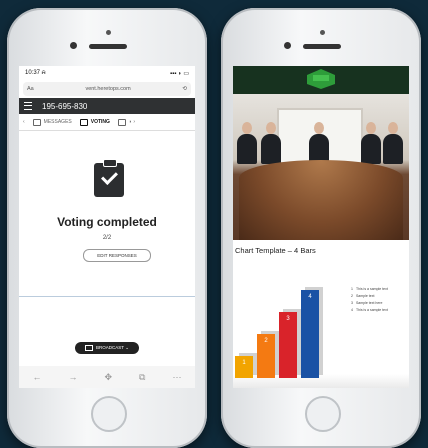  What do you see at coordinates (73, 377) in the screenshot?
I see `forward-icon: →` at bounding box center [73, 377].